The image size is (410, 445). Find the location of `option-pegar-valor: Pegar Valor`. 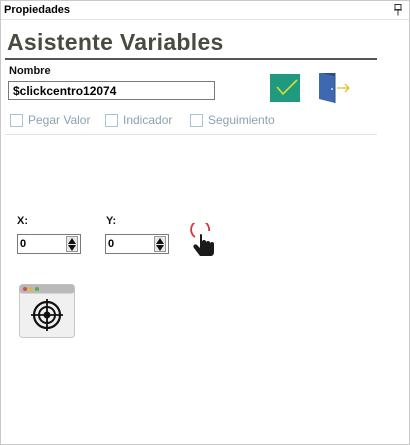

option-pegar-valor: Pegar Valor is located at coordinates (50, 120).